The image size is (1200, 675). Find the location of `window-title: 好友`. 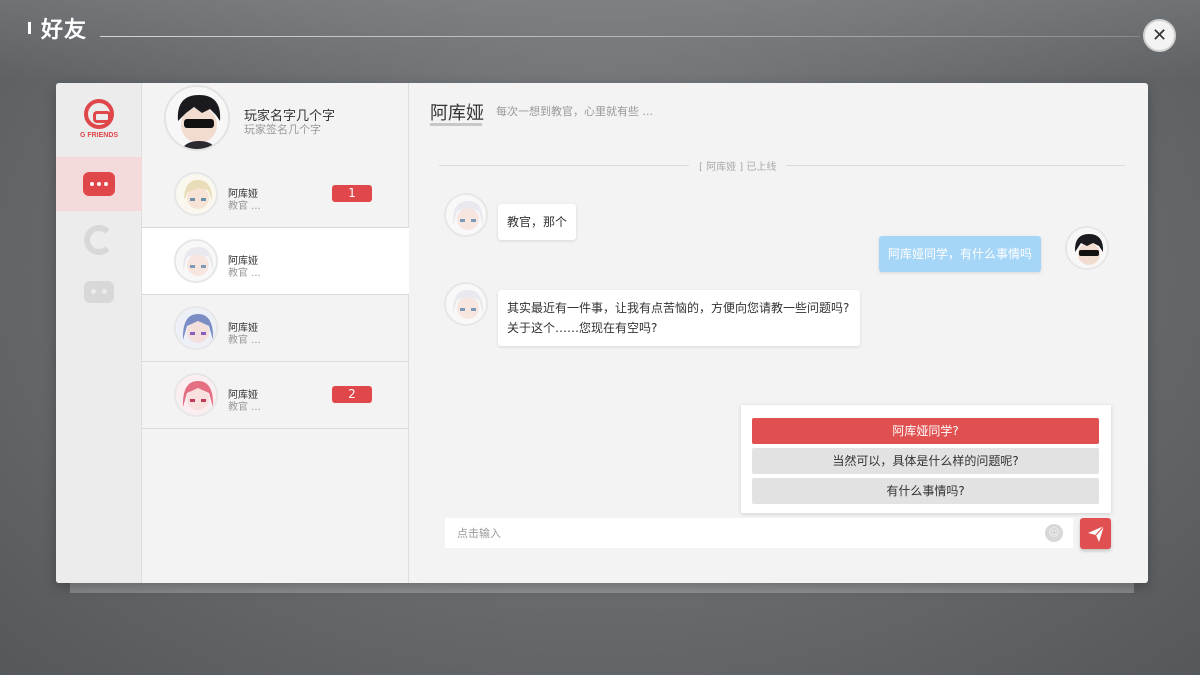

window-title: 好友 is located at coordinates (64, 30).